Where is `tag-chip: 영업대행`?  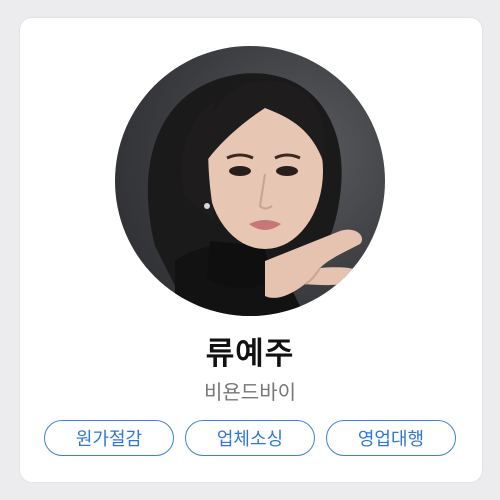
tag-chip: 영업대행 is located at coordinates (391, 438).